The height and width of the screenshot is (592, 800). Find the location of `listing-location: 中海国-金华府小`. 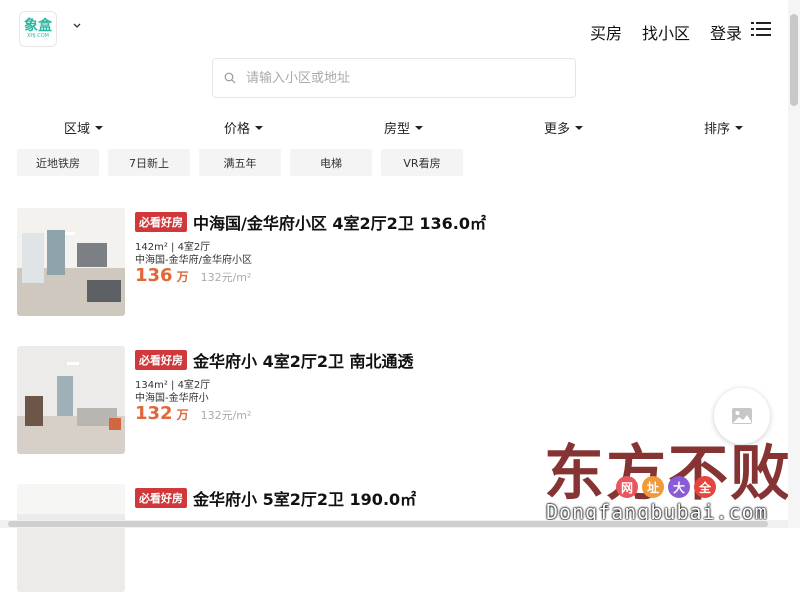

listing-location: 中海国-金华府小 is located at coordinates (172, 398).